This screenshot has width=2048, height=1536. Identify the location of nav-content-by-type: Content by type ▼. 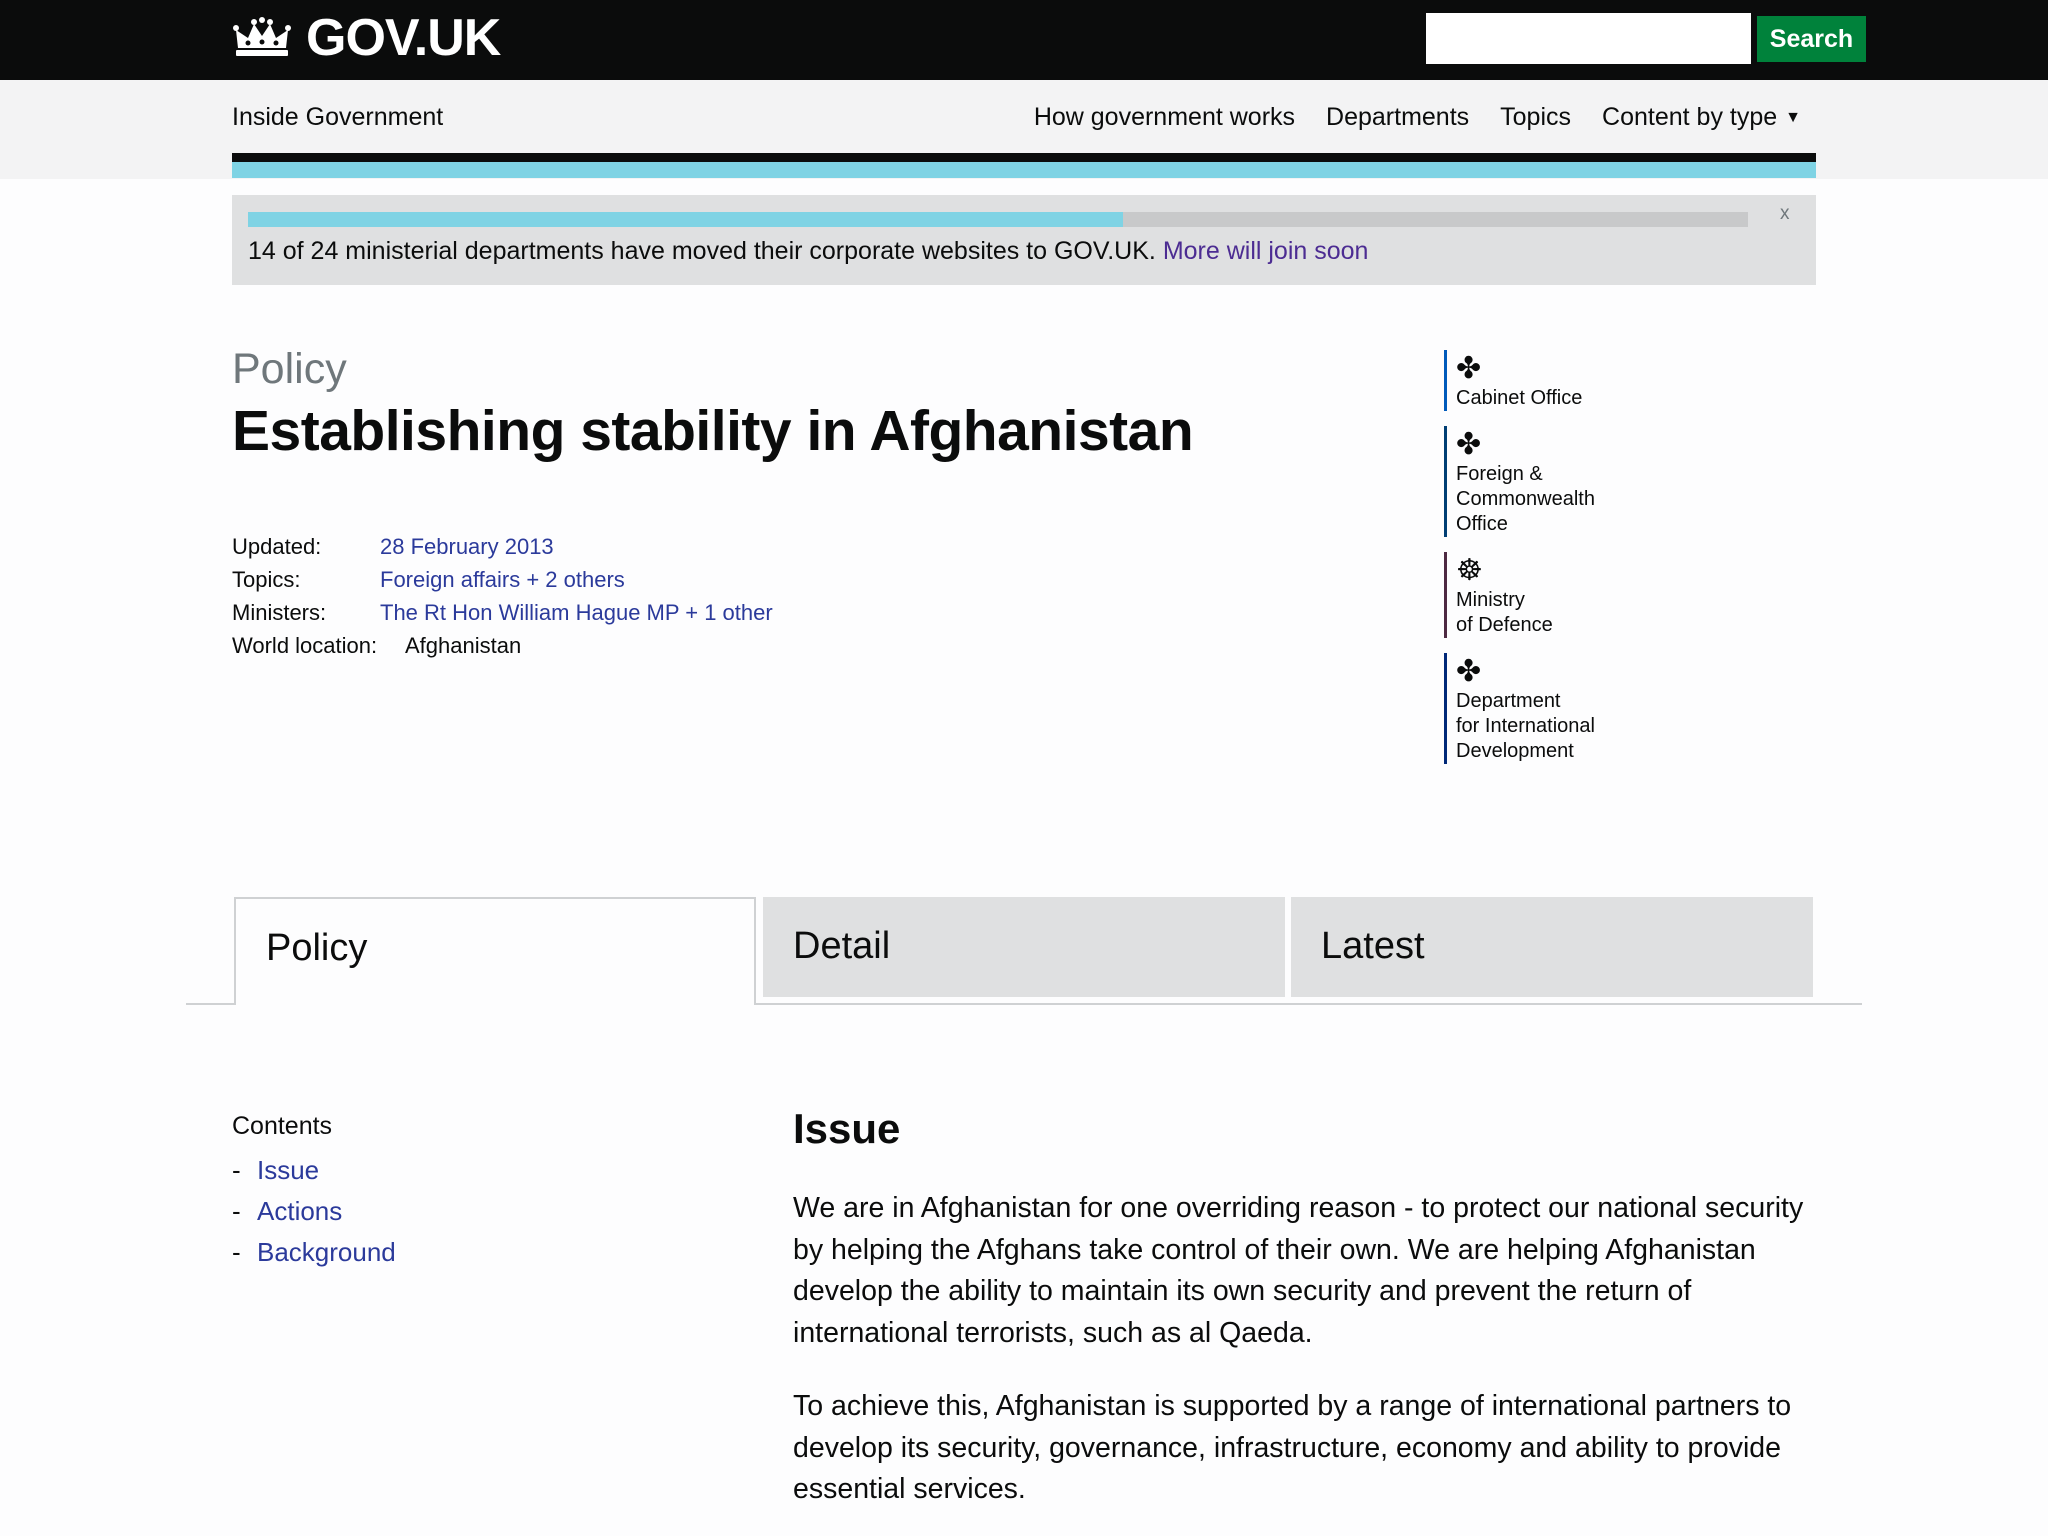
(1701, 117).